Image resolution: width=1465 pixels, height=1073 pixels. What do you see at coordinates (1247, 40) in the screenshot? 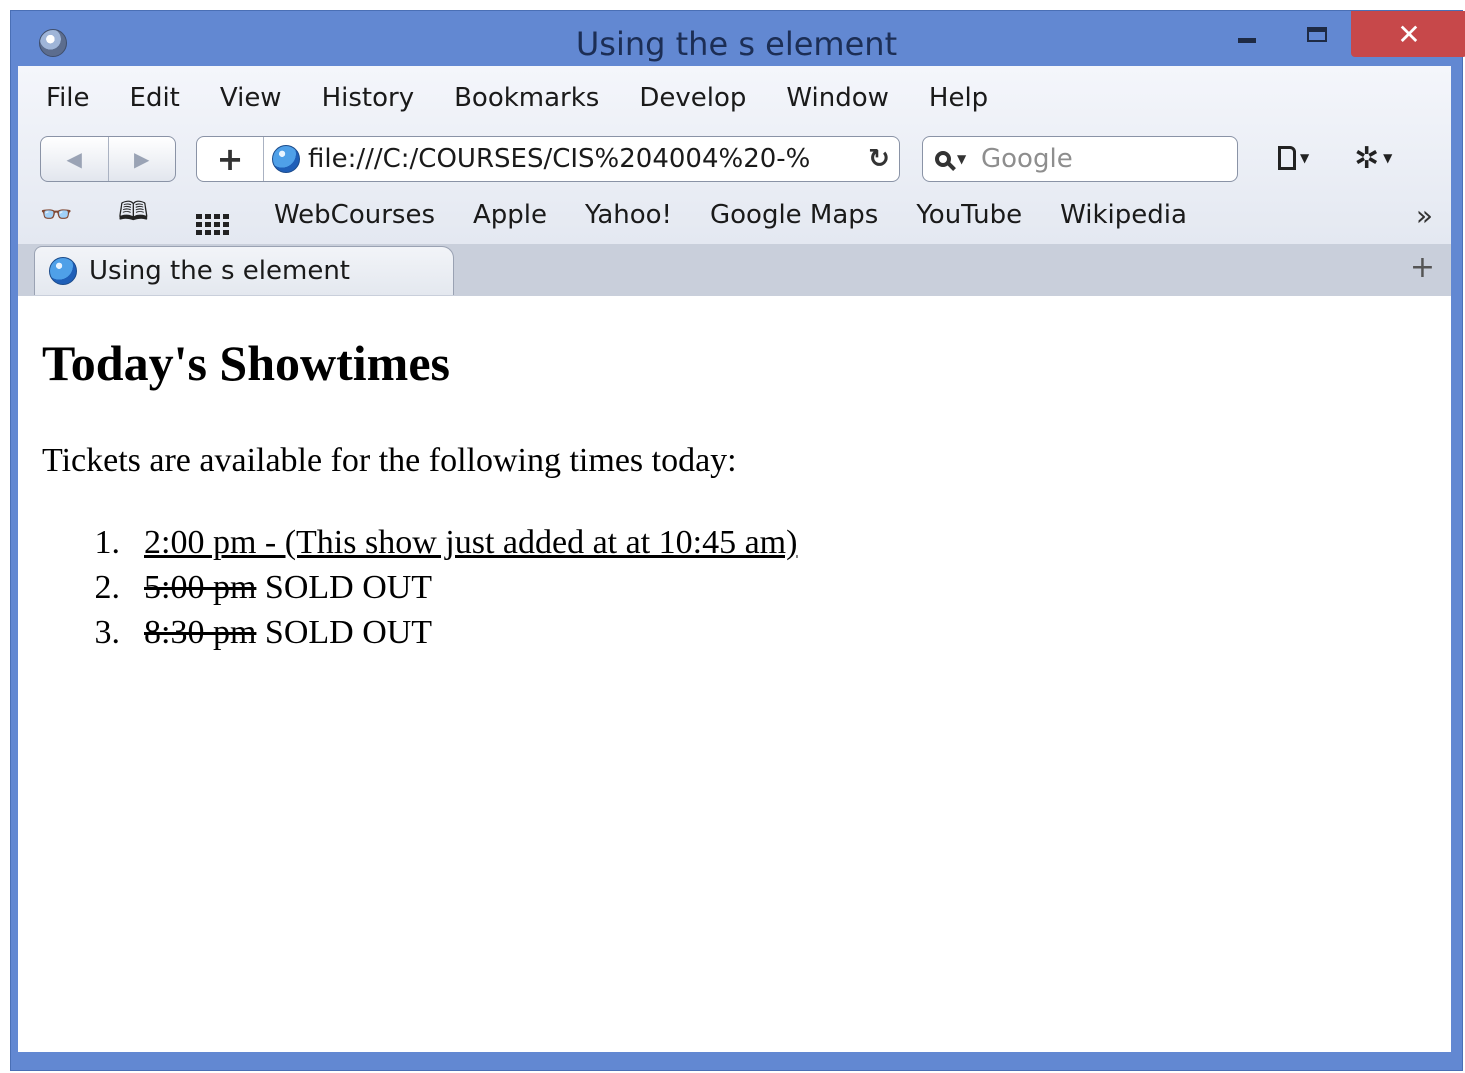
I see `minimize-icon` at bounding box center [1247, 40].